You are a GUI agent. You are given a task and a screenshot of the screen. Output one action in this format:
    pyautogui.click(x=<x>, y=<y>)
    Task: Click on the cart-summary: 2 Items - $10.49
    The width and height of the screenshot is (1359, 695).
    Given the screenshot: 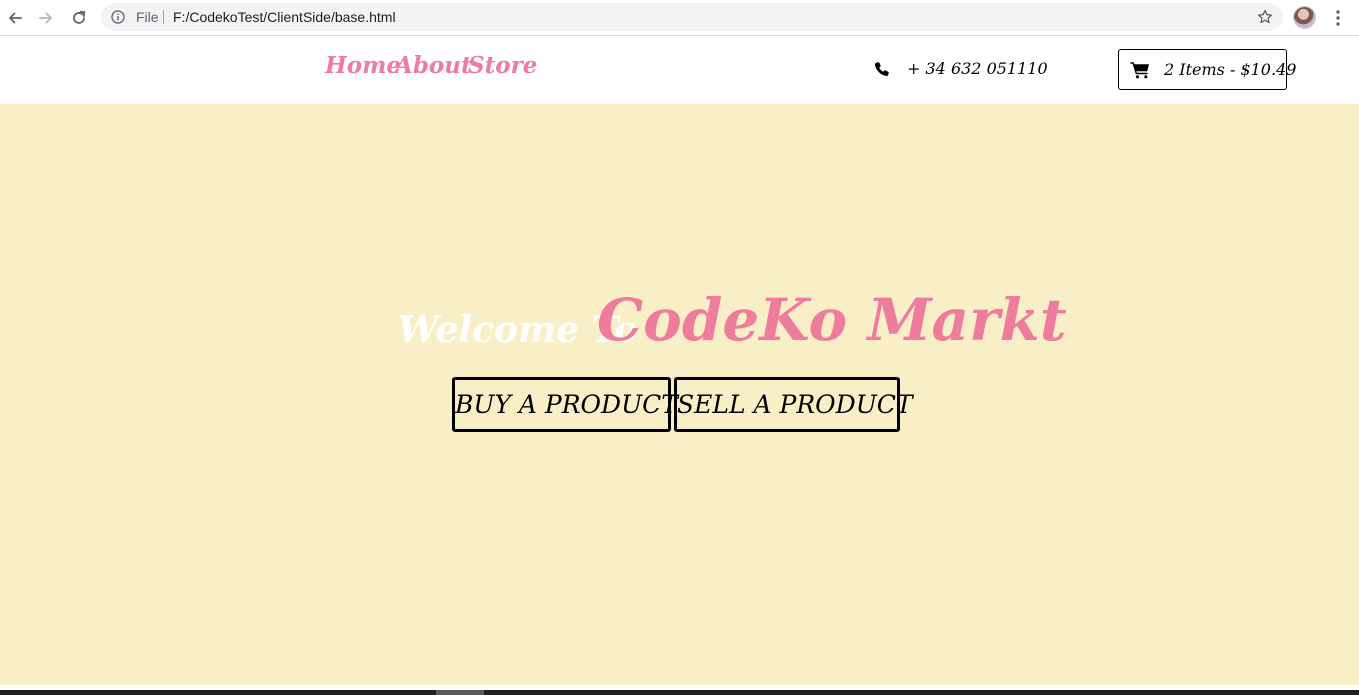 What is the action you would take?
    pyautogui.click(x=1230, y=69)
    